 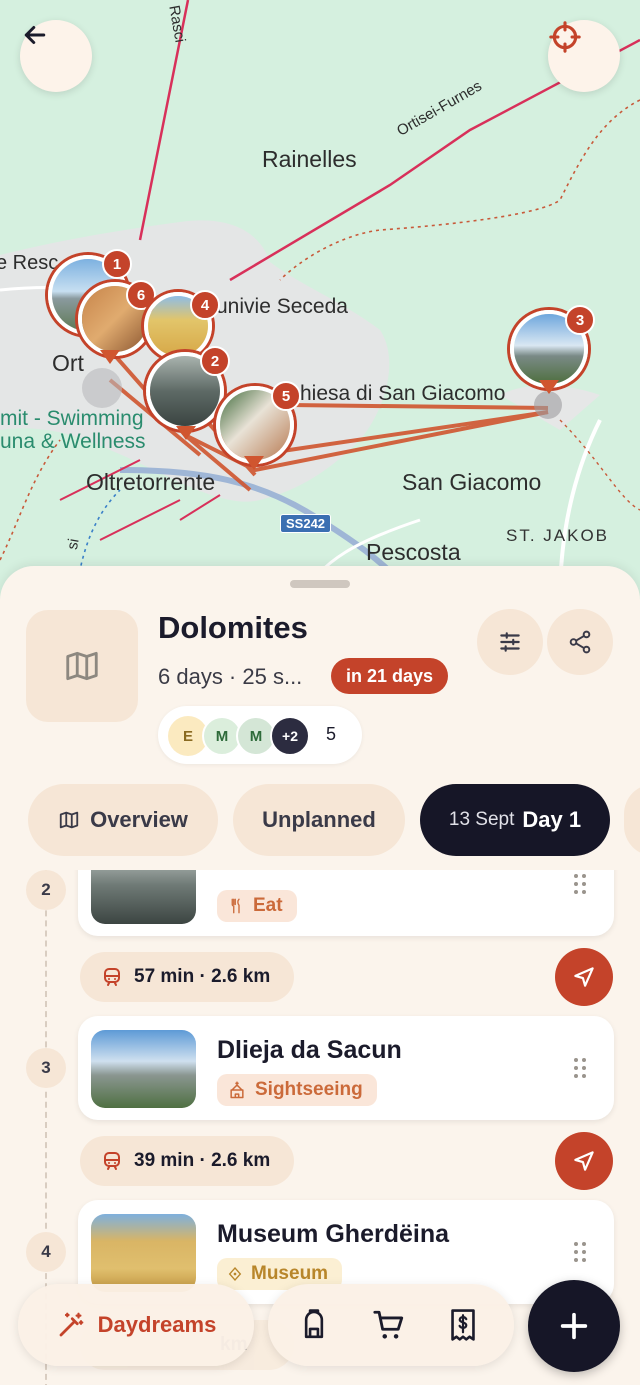 I want to click on cart-icon, so click(x=389, y=1325).